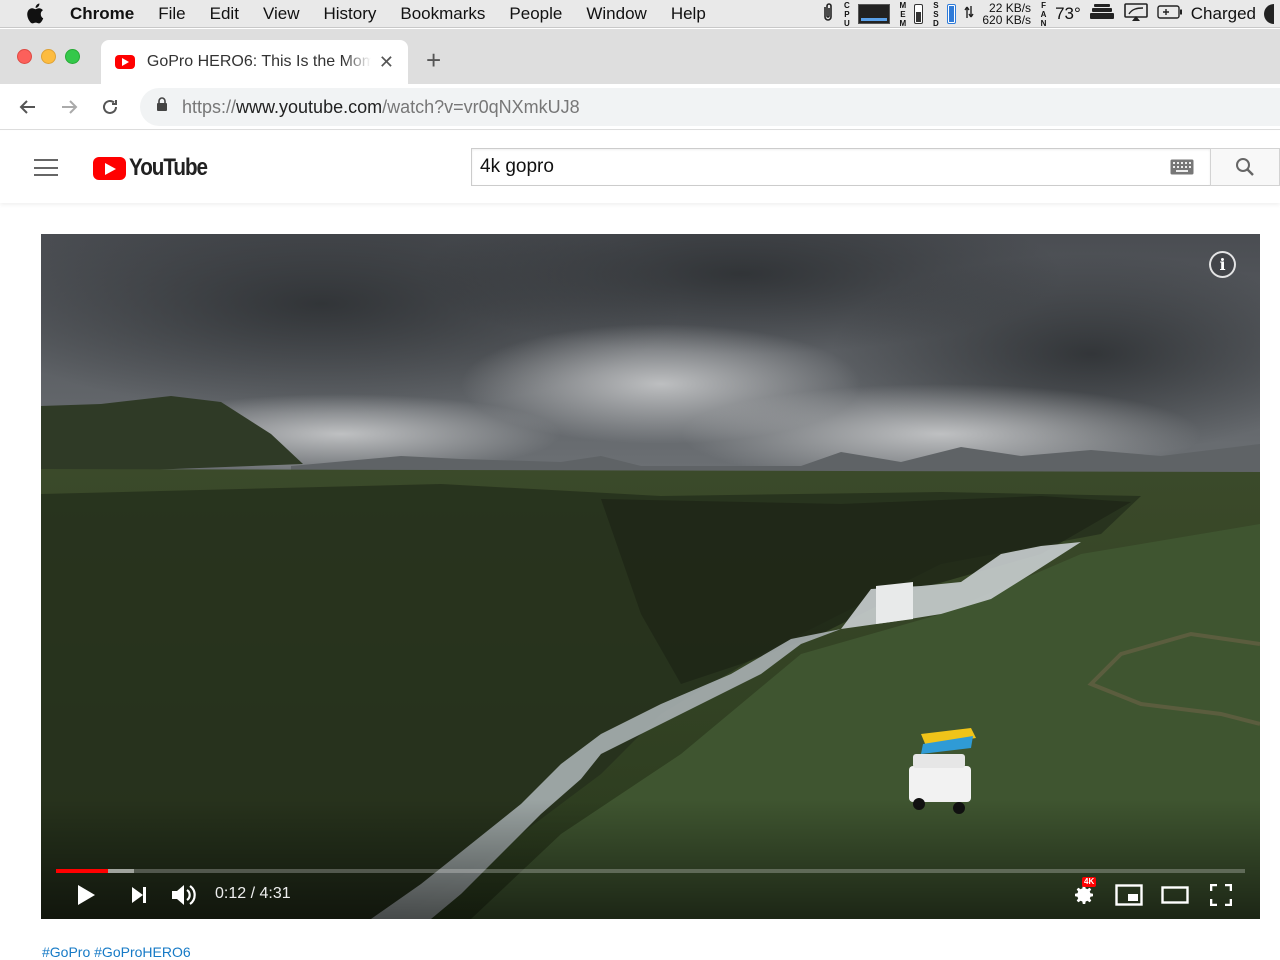 Image resolution: width=1280 pixels, height=960 pixels. I want to click on menu-view: View, so click(281, 14).